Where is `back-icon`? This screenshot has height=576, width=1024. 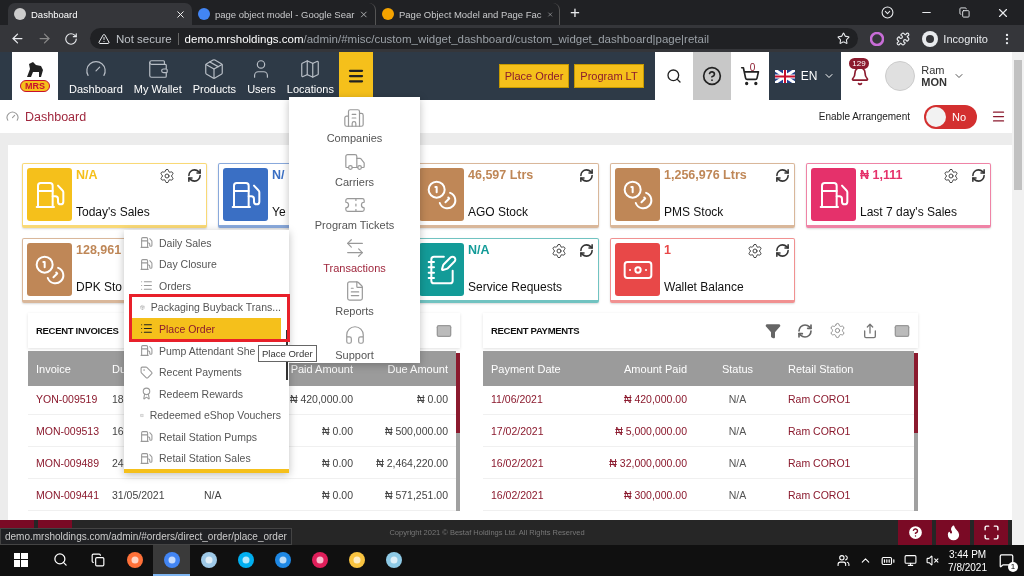
back-icon is located at coordinates (17, 38).